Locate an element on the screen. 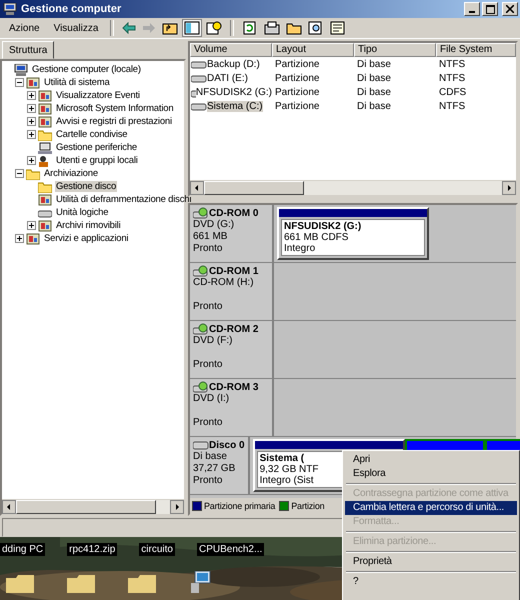  tree-item: Avvisi e registri di prestazioni is located at coordinates (114, 121).